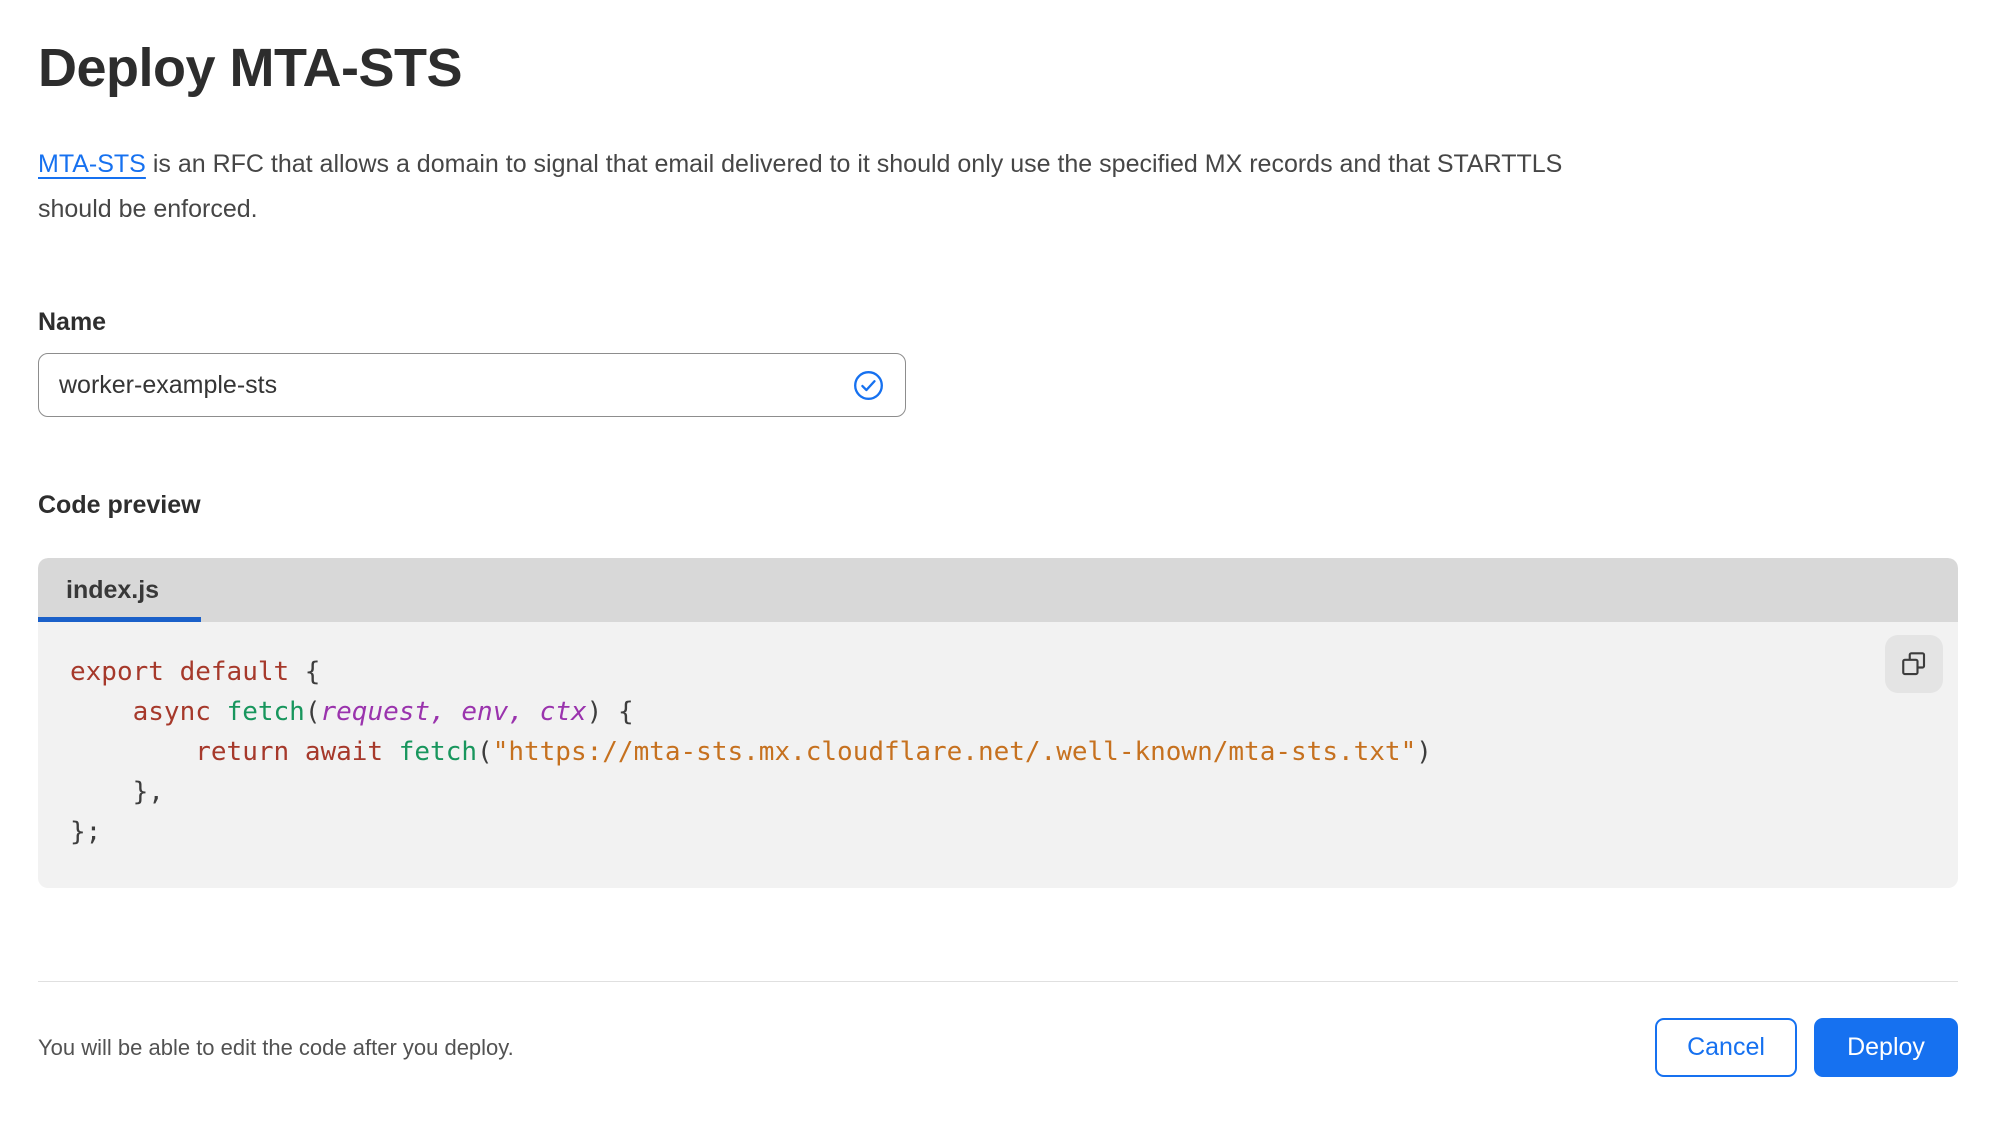 This screenshot has height=1138, width=1999. What do you see at coordinates (86, 832) in the screenshot?
I see `code-line: };` at bounding box center [86, 832].